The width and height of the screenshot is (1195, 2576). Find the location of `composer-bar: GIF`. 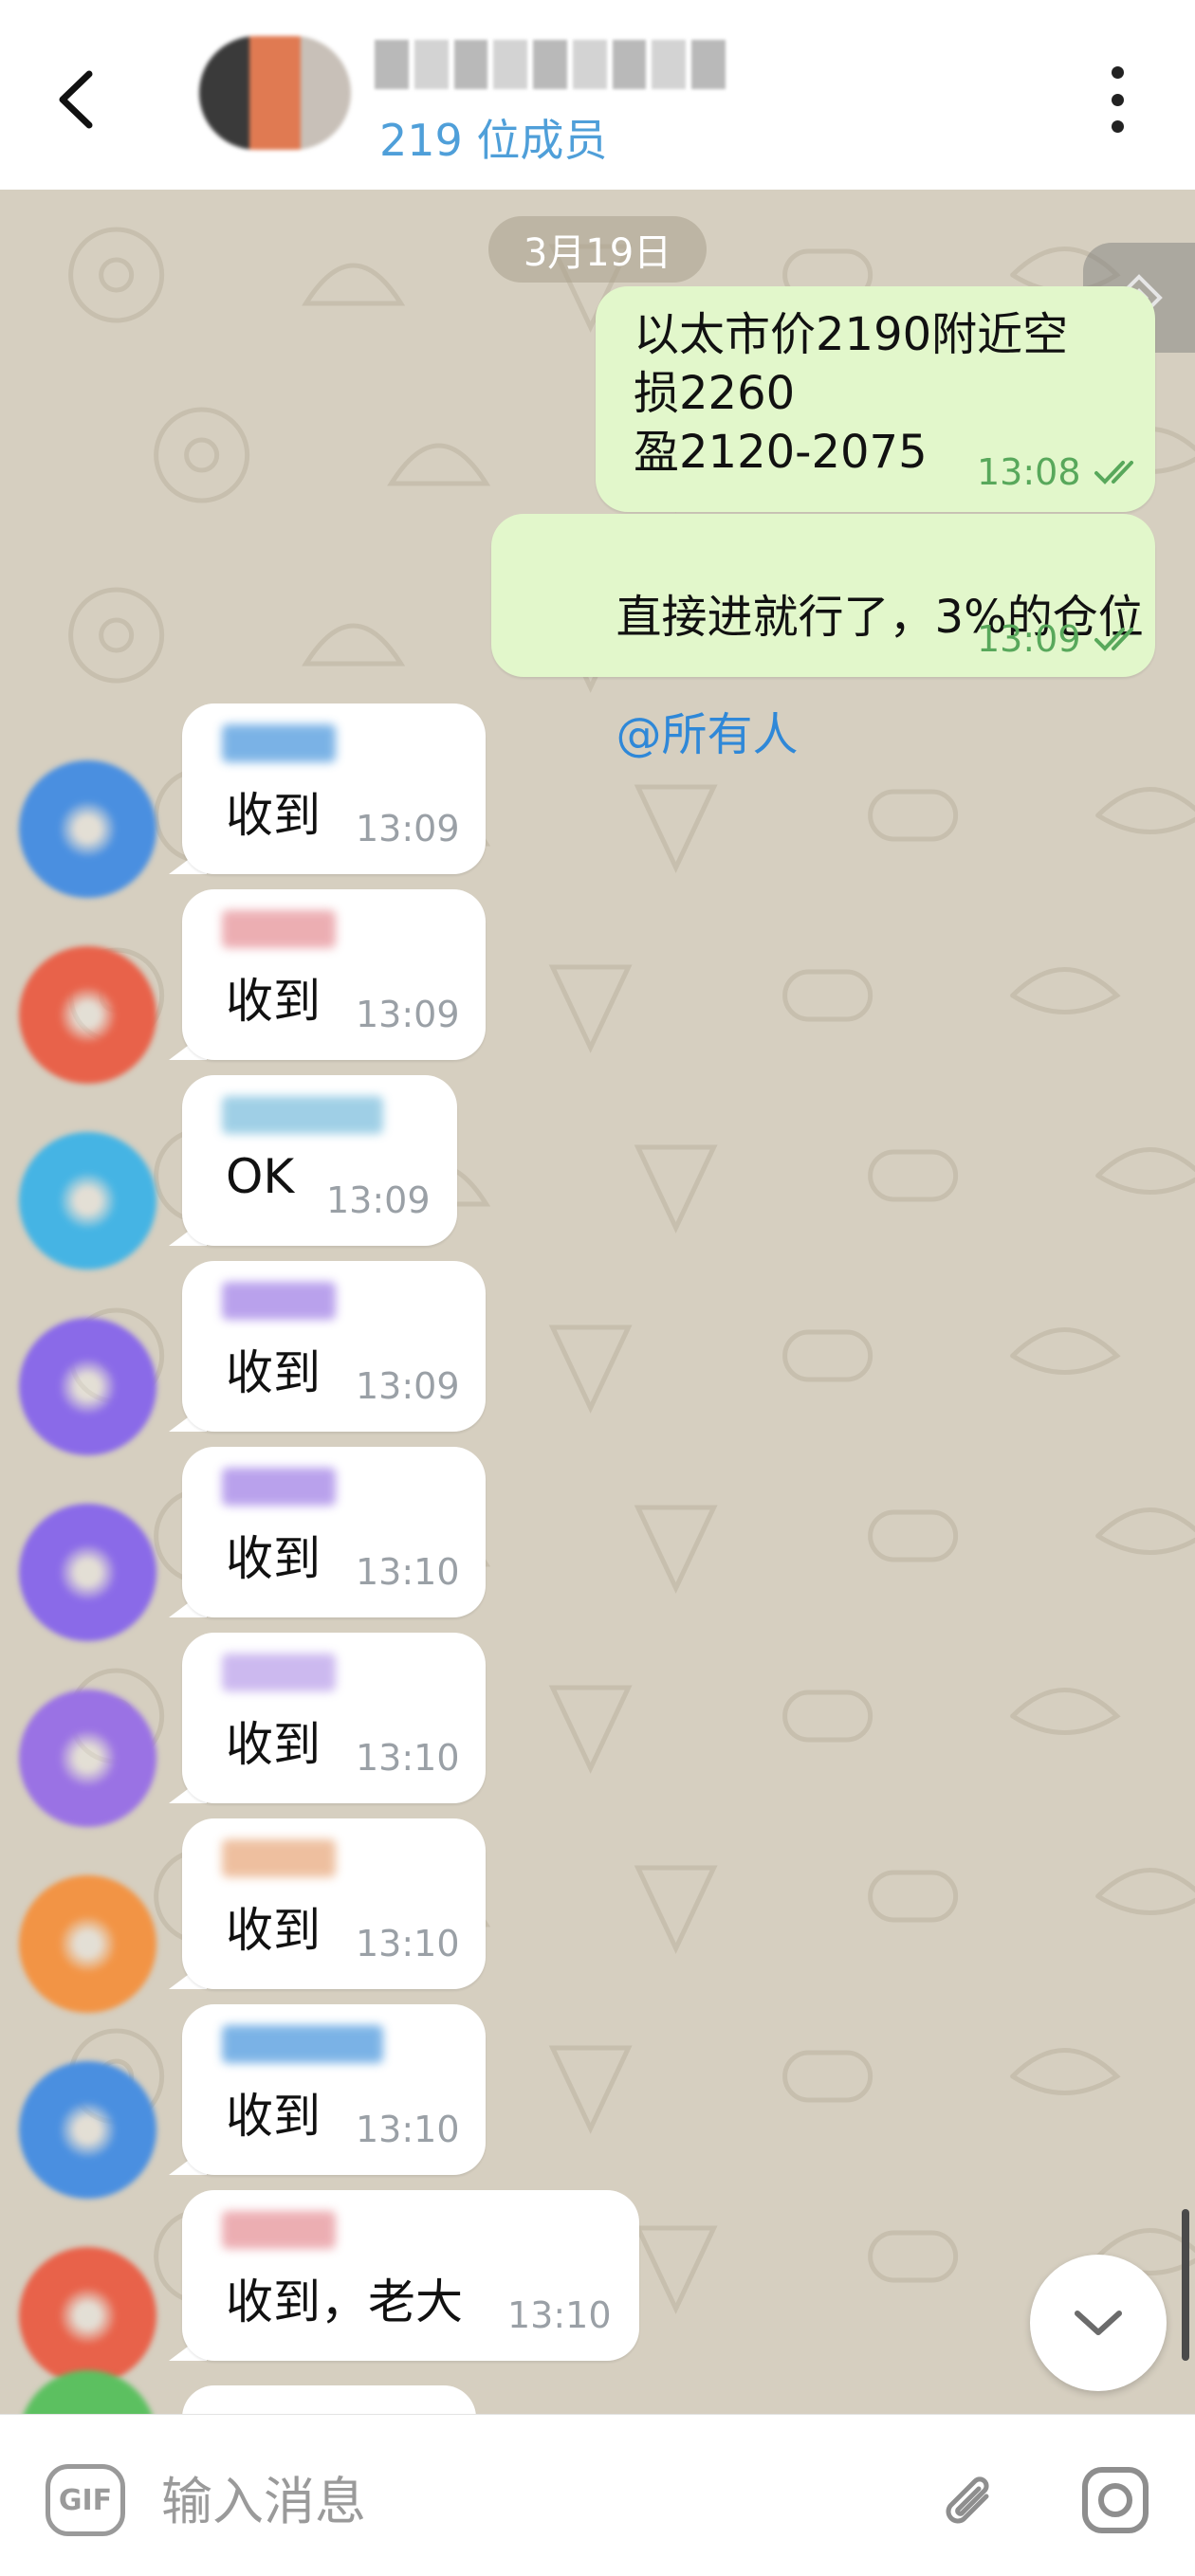

composer-bar: GIF is located at coordinates (597, 2495).